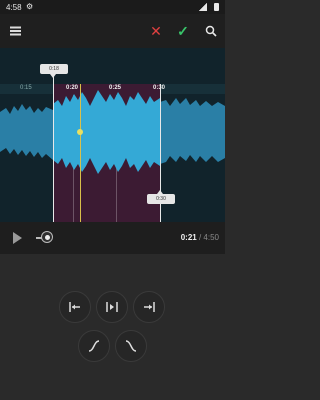 The image size is (320, 400). I want to click on toolbar: ✕ ✓, so click(112, 31).